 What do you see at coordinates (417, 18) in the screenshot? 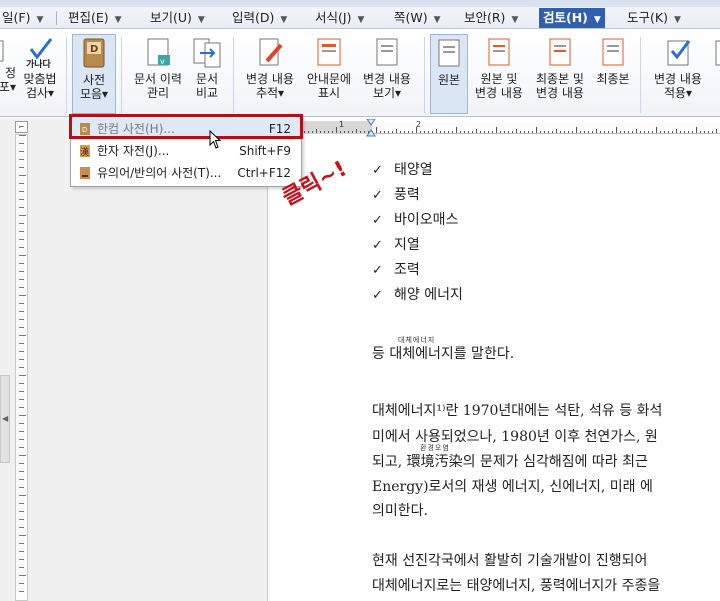
I see `menu-page: 쪽(W) ▼` at bounding box center [417, 18].